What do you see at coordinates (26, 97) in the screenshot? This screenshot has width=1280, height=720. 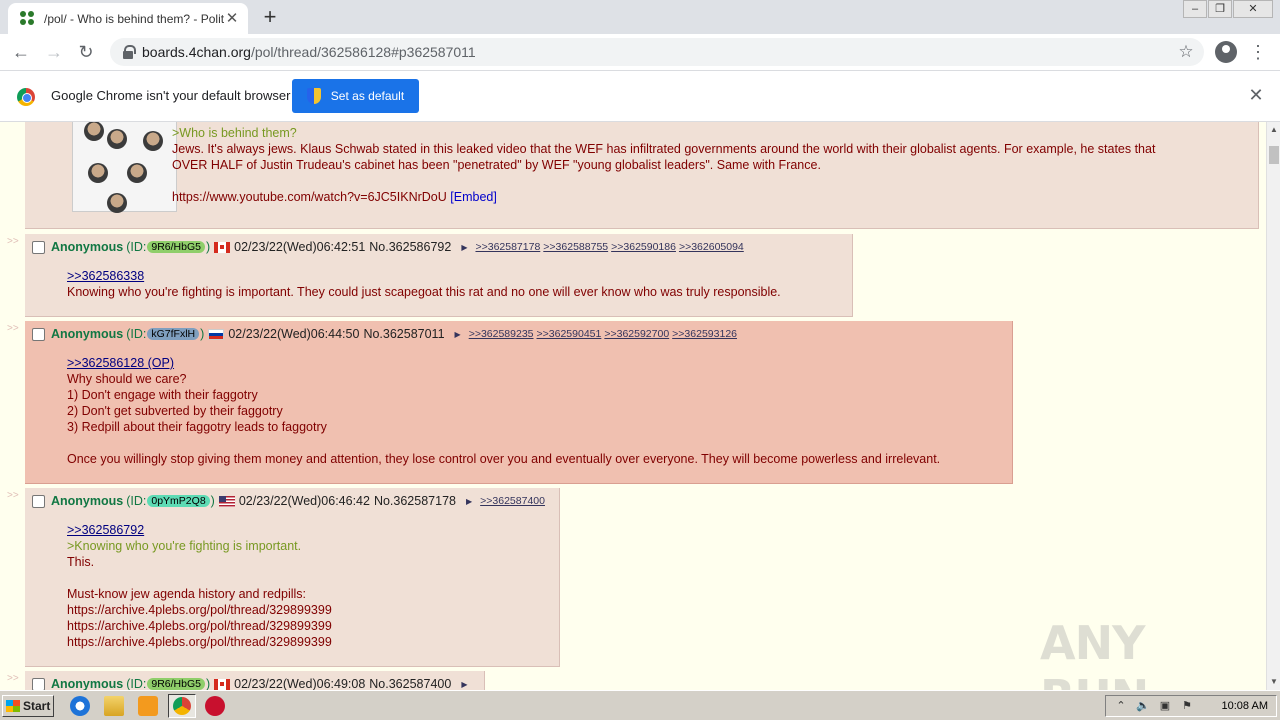 I see `chrome-logo-icon` at bounding box center [26, 97].